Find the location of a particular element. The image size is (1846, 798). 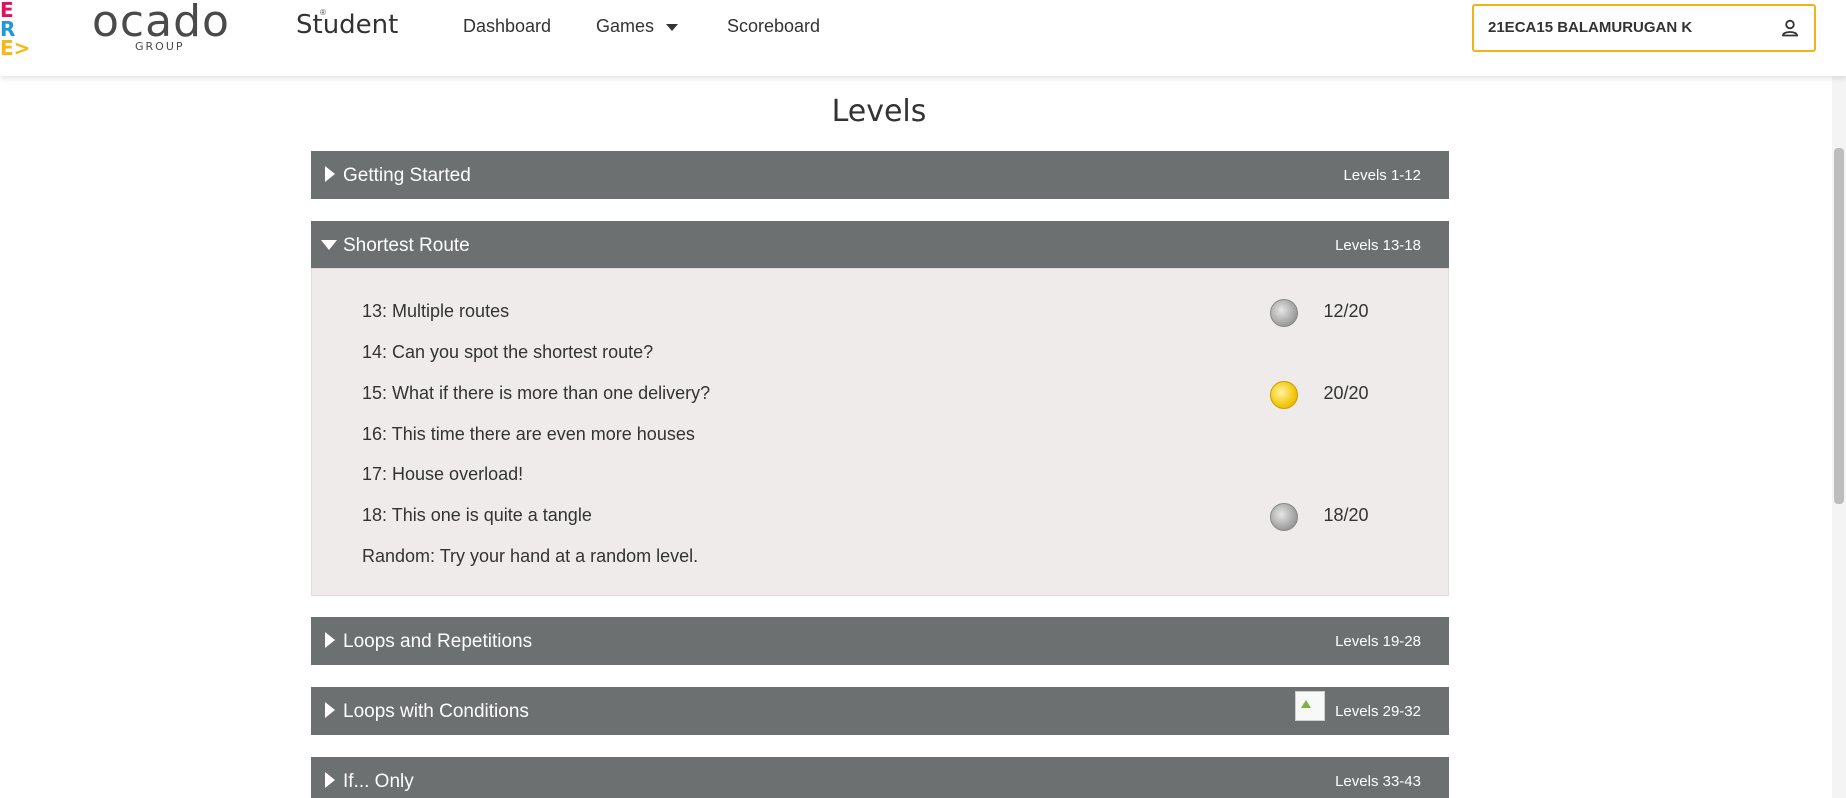

episode-range: Levels 19-28 is located at coordinates (1378, 641).